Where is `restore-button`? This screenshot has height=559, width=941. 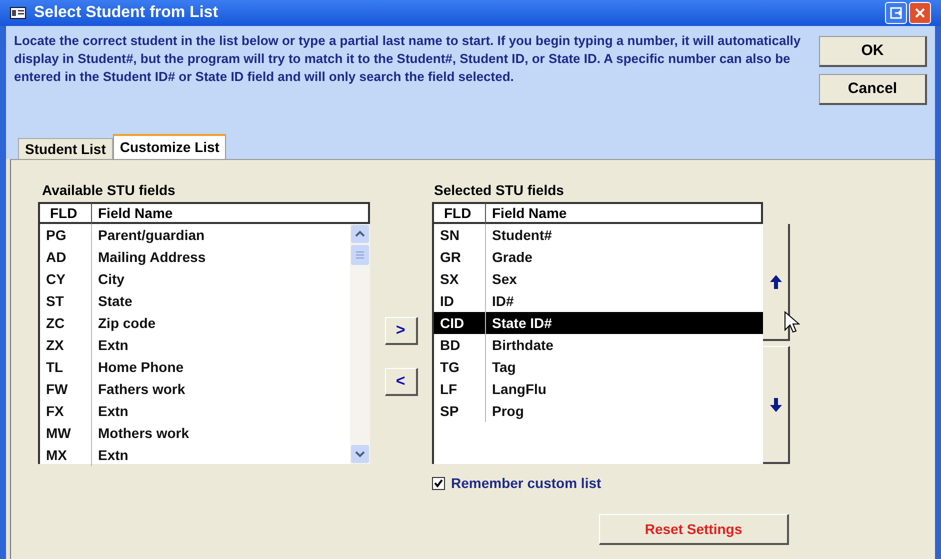 restore-button is located at coordinates (896, 13).